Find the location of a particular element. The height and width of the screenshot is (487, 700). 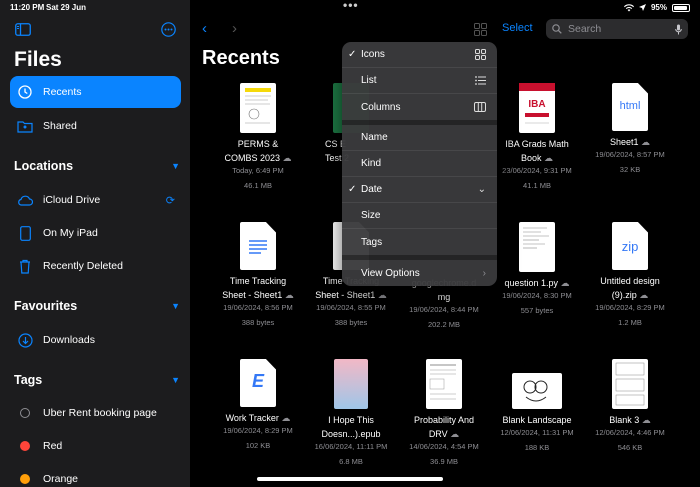

status-date: Sat 29 Jun is located at coordinates (66, 7).